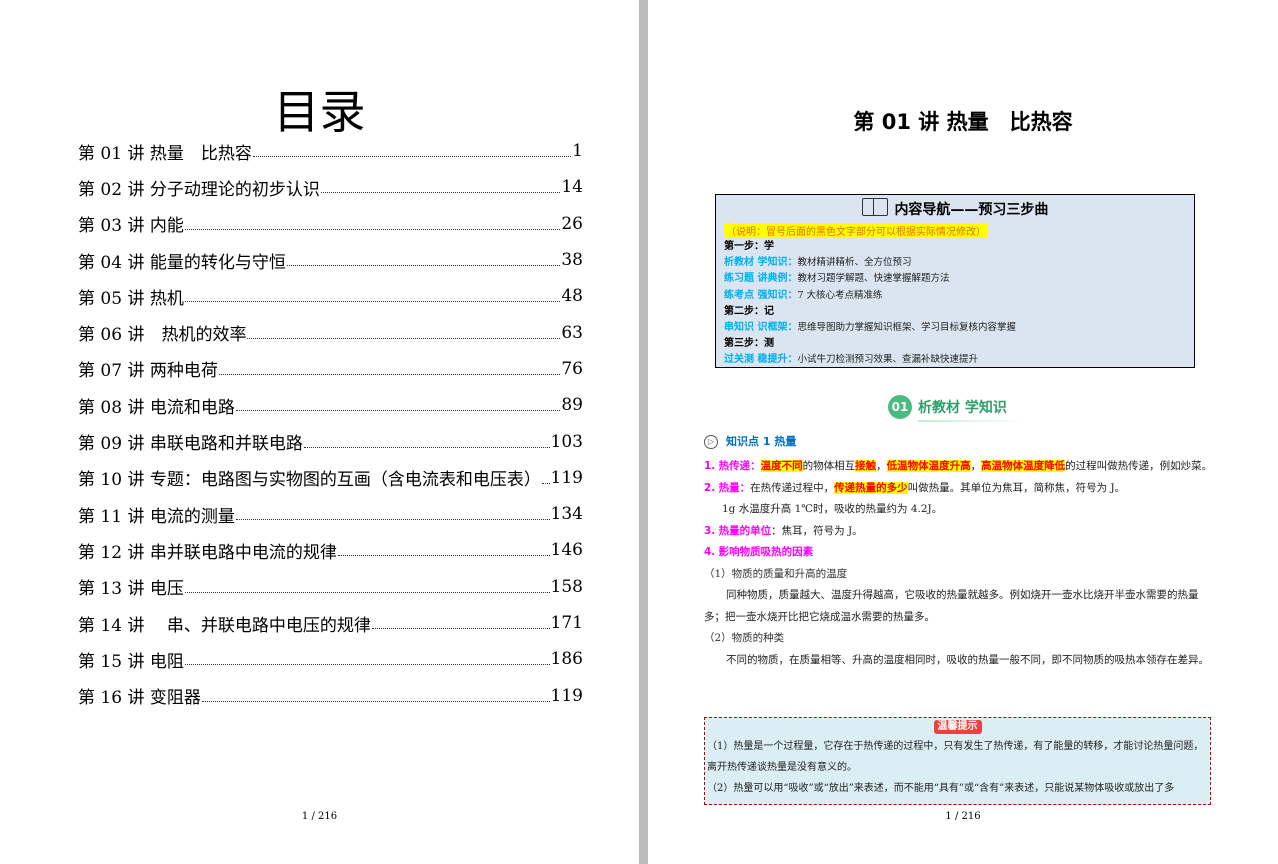  Describe the element at coordinates (566, 514) in the screenshot. I see `toc-entry-page: 134` at that location.